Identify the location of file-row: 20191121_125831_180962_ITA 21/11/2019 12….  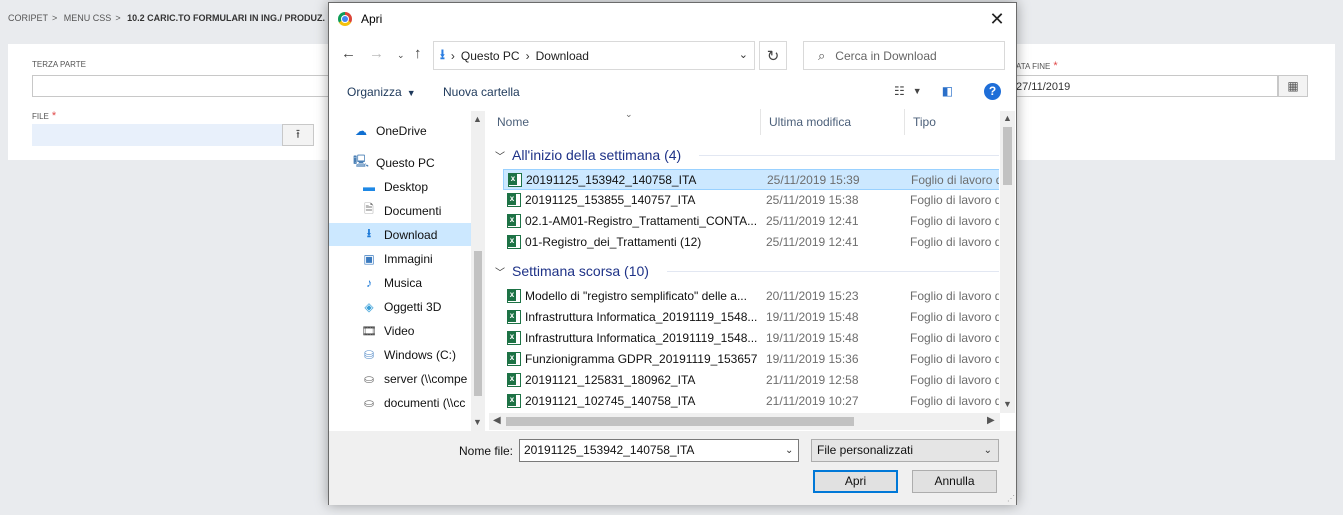
(751, 380).